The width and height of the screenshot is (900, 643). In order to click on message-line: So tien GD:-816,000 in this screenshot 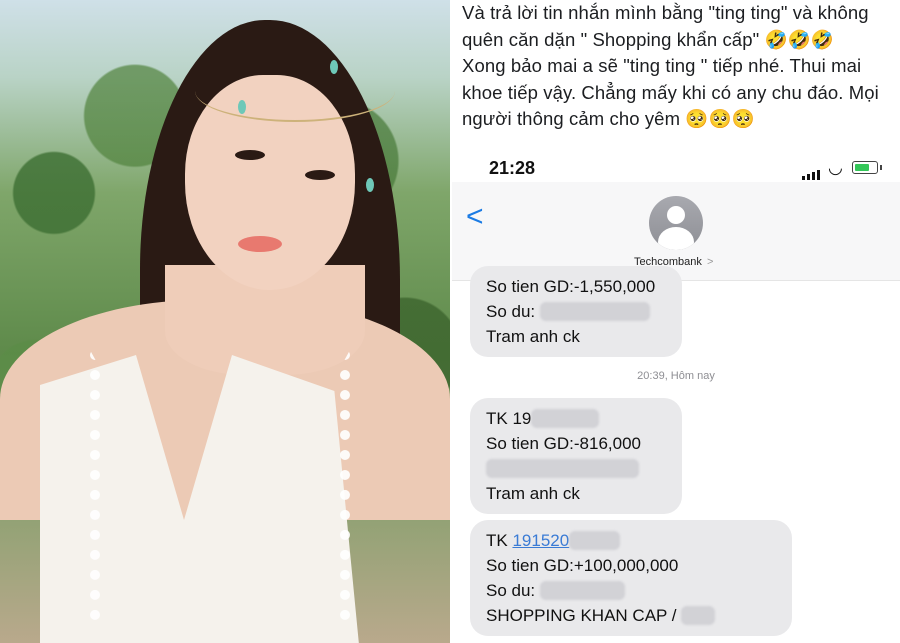, I will do `click(563, 443)`.